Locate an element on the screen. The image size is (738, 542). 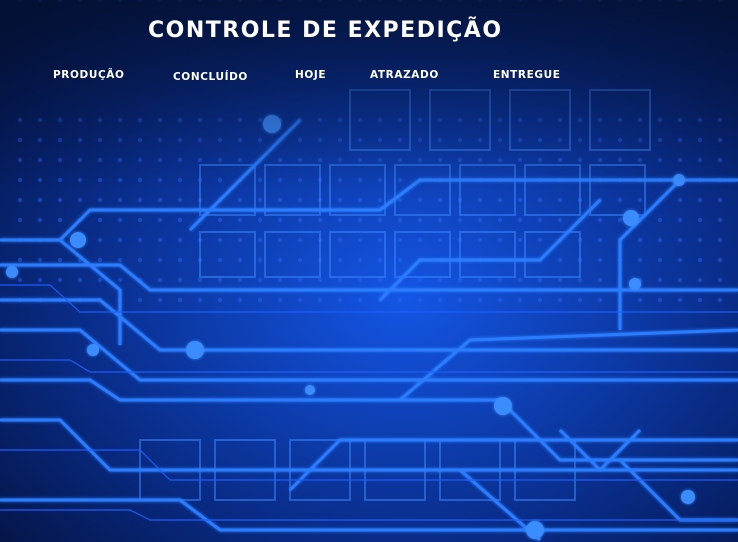
nav-item-producao: PRODUÇÃO is located at coordinates (89, 75).